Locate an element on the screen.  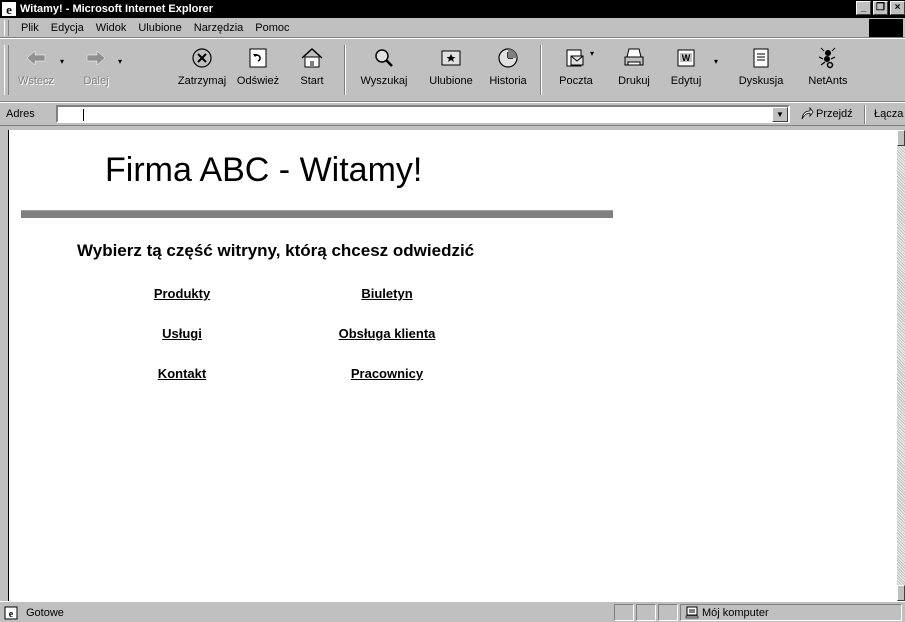
address-input is located at coordinates (423, 114).